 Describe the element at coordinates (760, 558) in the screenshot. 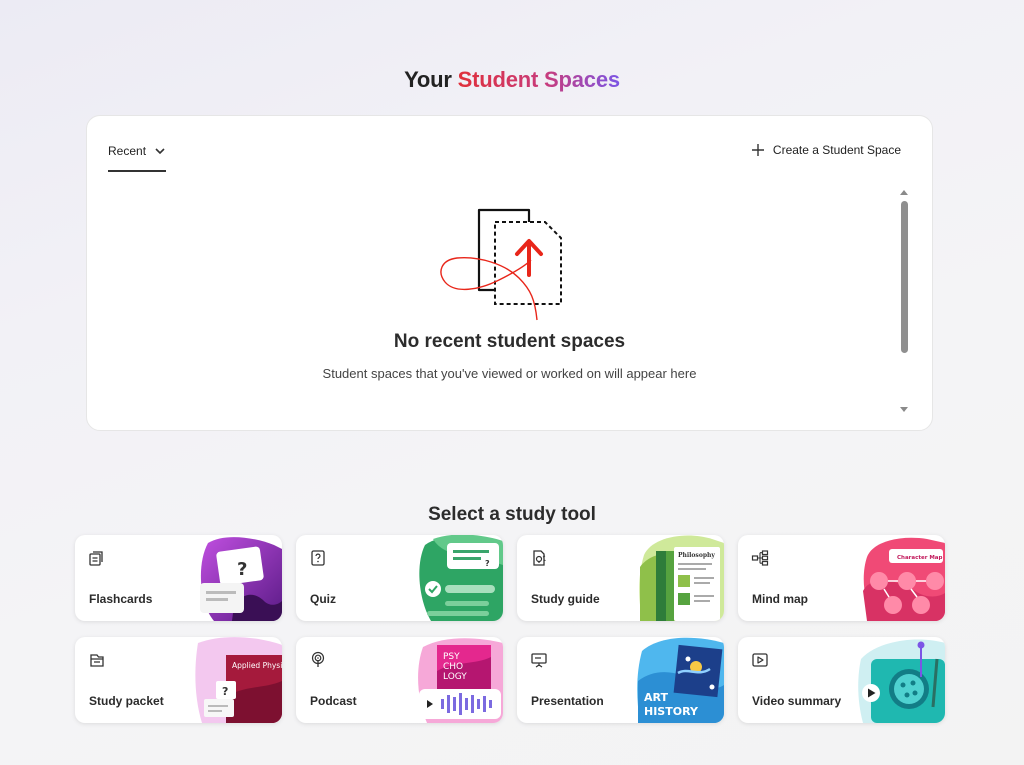

I see `mind-map-icon` at that location.